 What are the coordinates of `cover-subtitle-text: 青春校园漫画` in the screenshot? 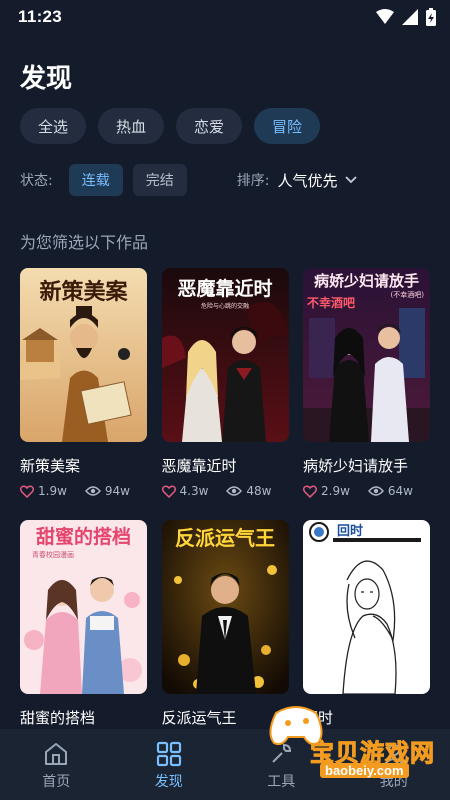 It's located at (53, 555).